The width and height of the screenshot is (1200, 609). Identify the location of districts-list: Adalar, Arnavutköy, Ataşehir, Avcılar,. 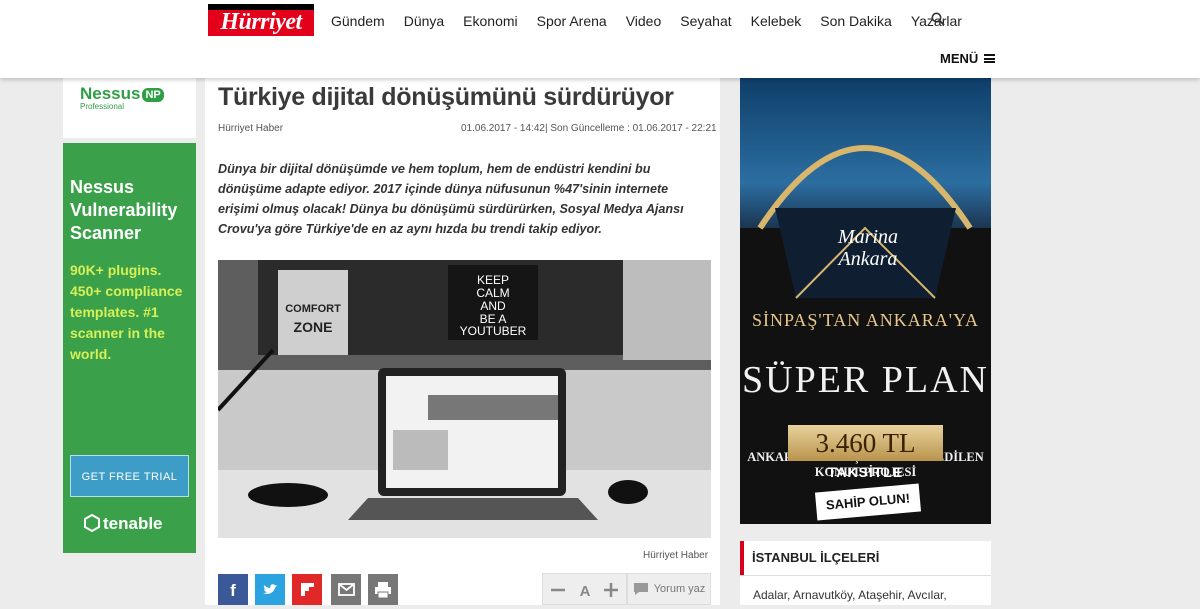
(850, 595).